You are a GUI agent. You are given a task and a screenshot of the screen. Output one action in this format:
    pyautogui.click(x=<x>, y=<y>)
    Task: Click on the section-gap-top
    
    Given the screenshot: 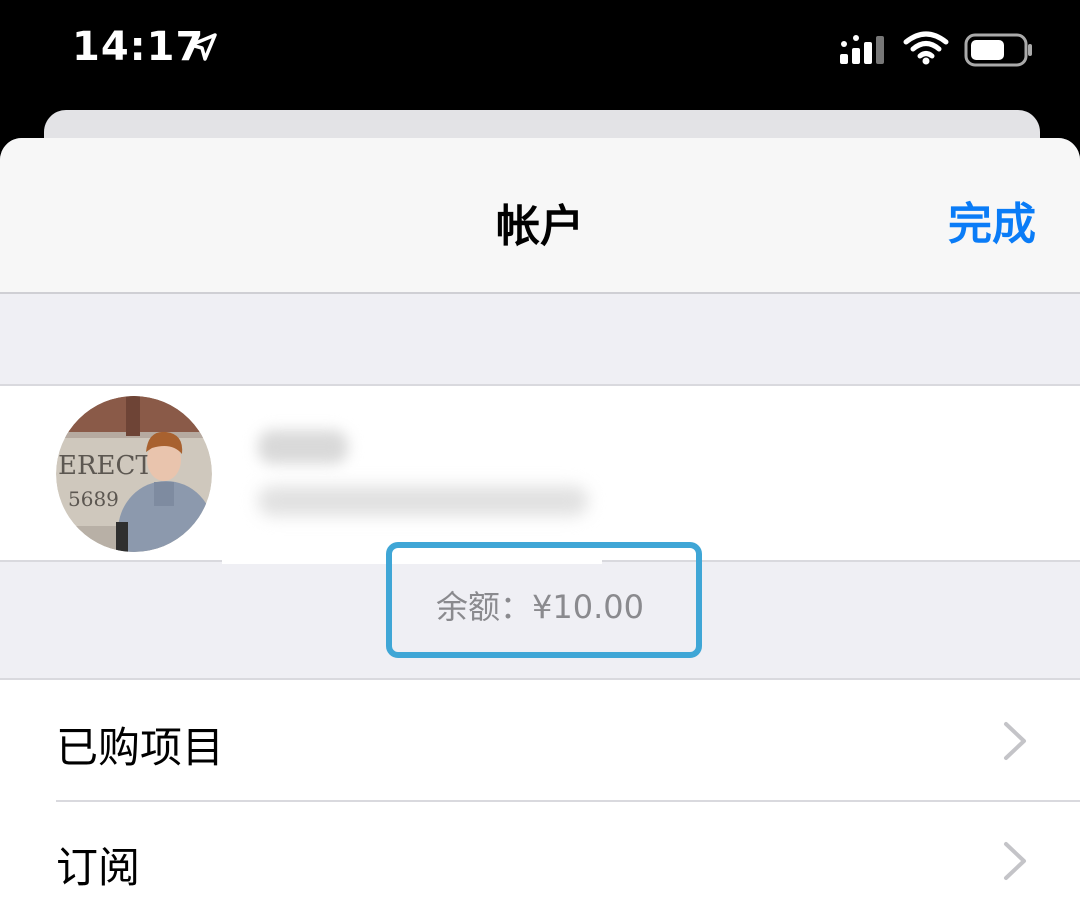 What is the action you would take?
    pyautogui.click(x=540, y=340)
    